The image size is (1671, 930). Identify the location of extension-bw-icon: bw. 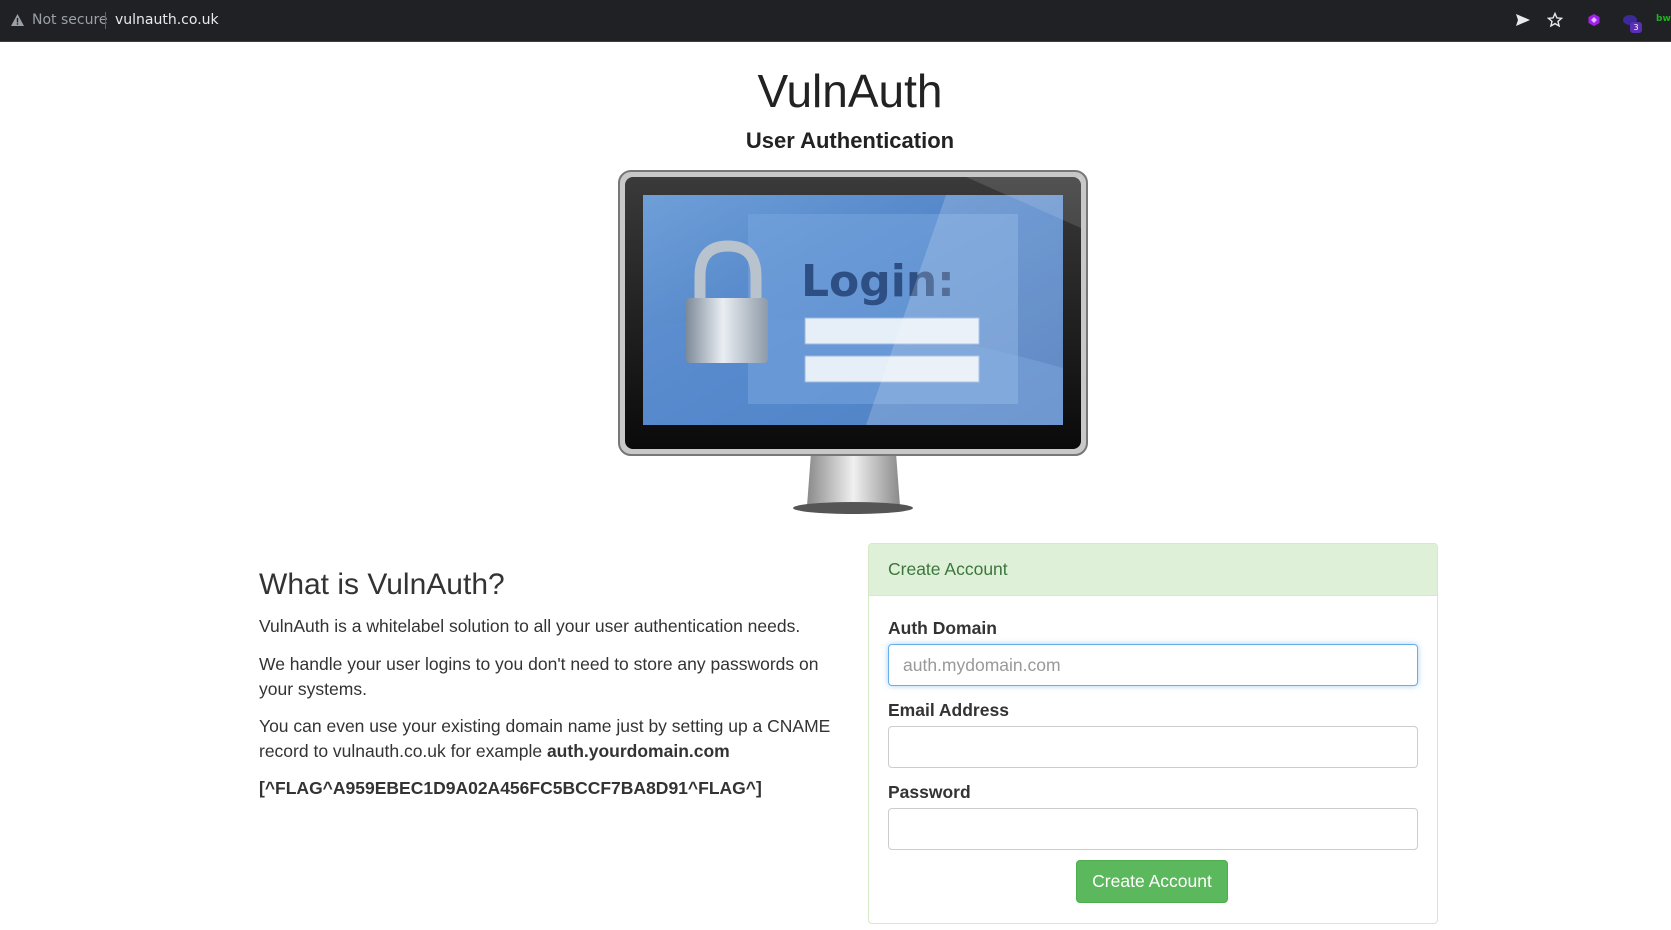
(1663, 19).